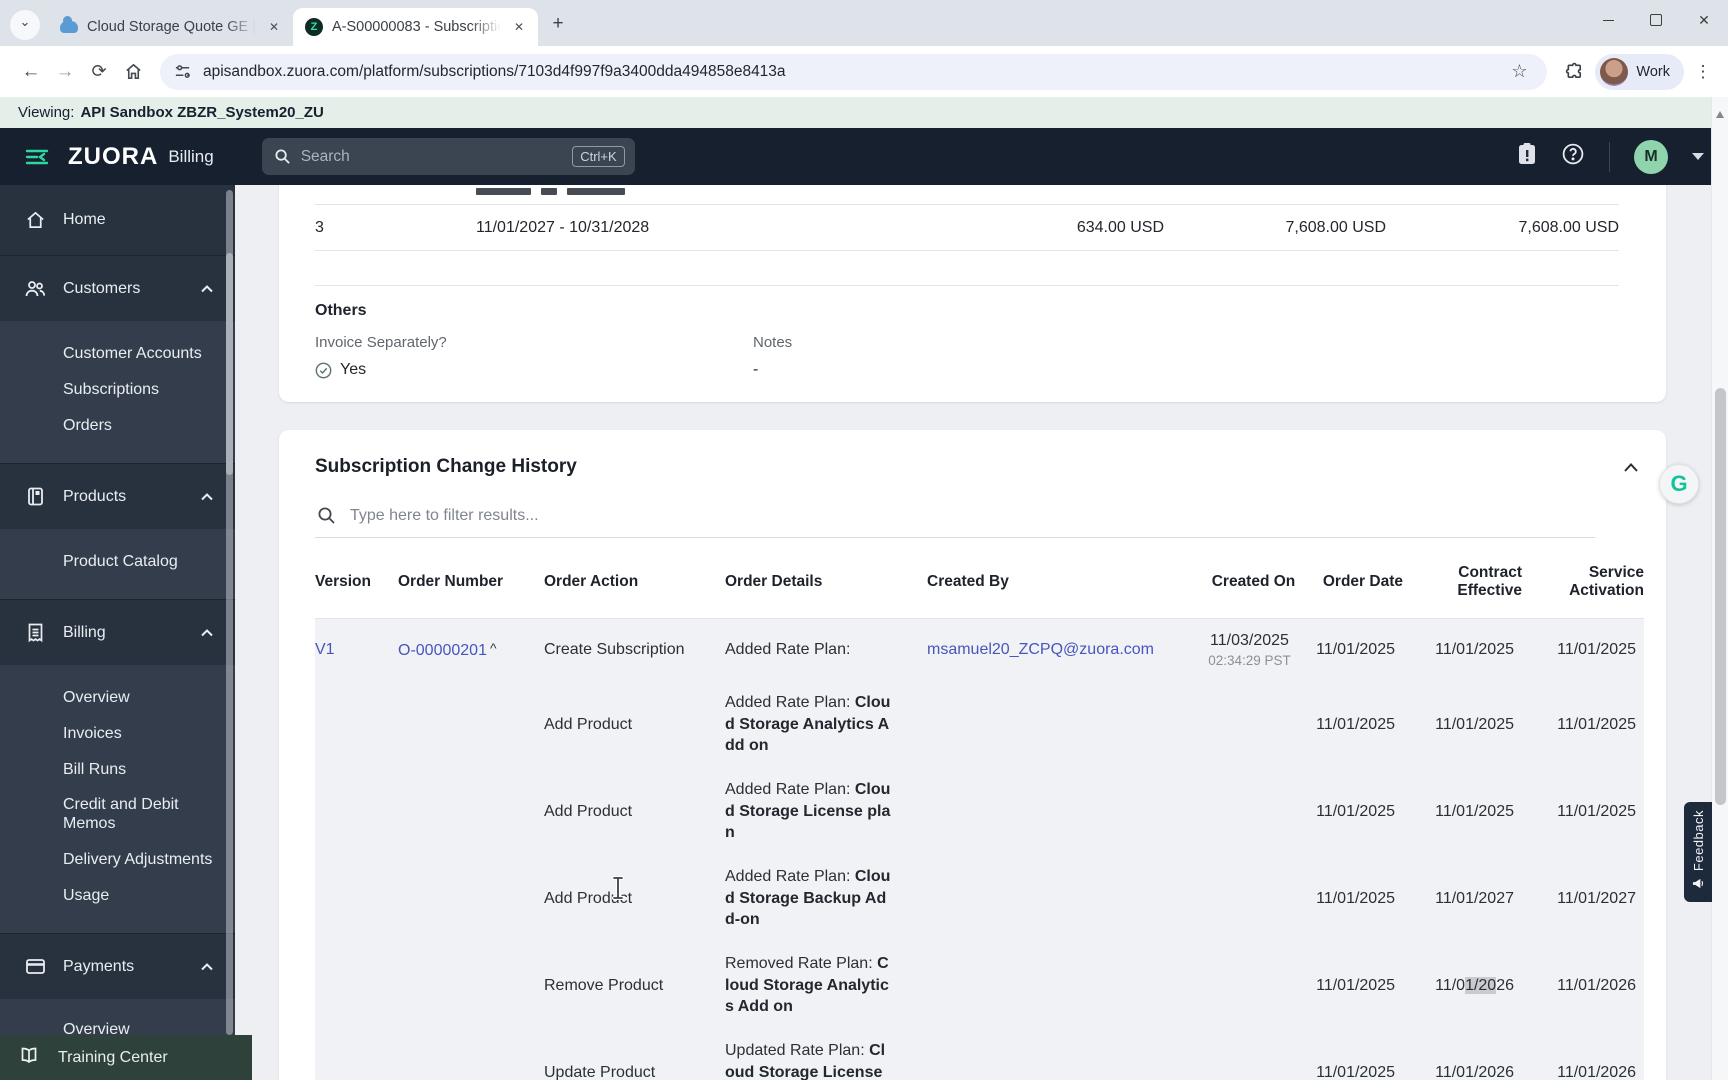  Describe the element at coordinates (31, 1057) in the screenshot. I see `open-book-icon` at that location.